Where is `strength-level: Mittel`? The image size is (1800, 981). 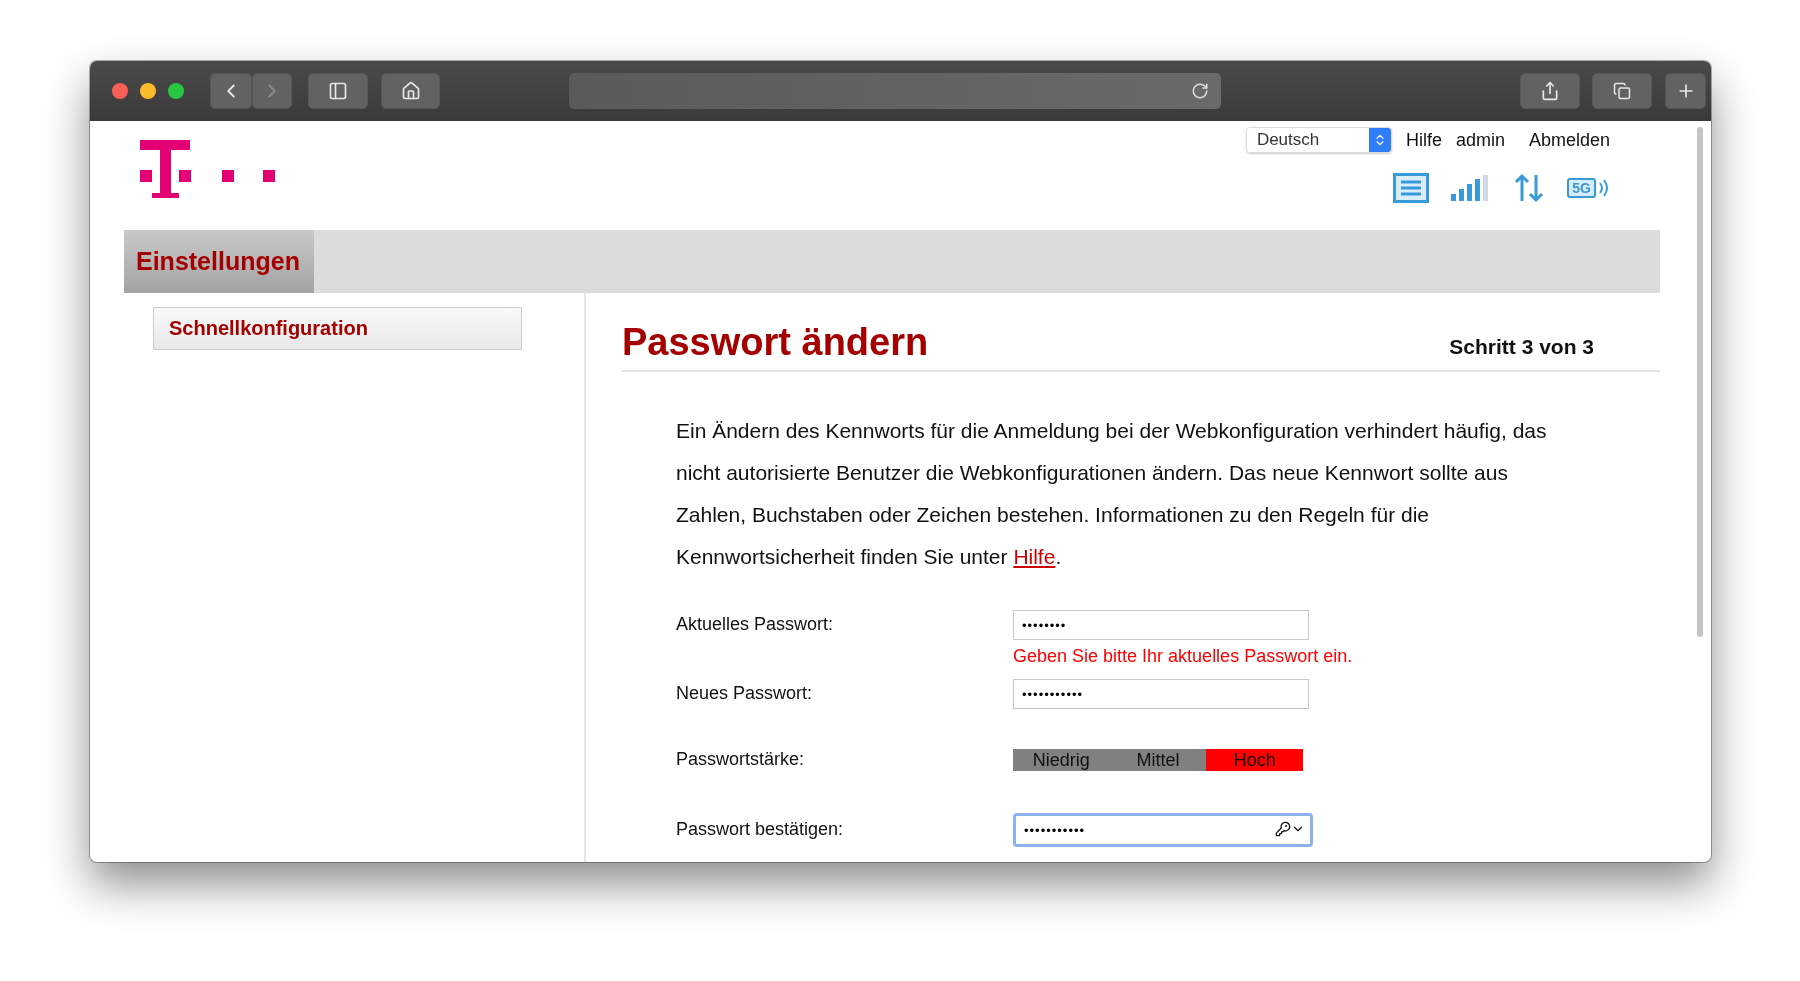
strength-level: Mittel is located at coordinates (1158, 760).